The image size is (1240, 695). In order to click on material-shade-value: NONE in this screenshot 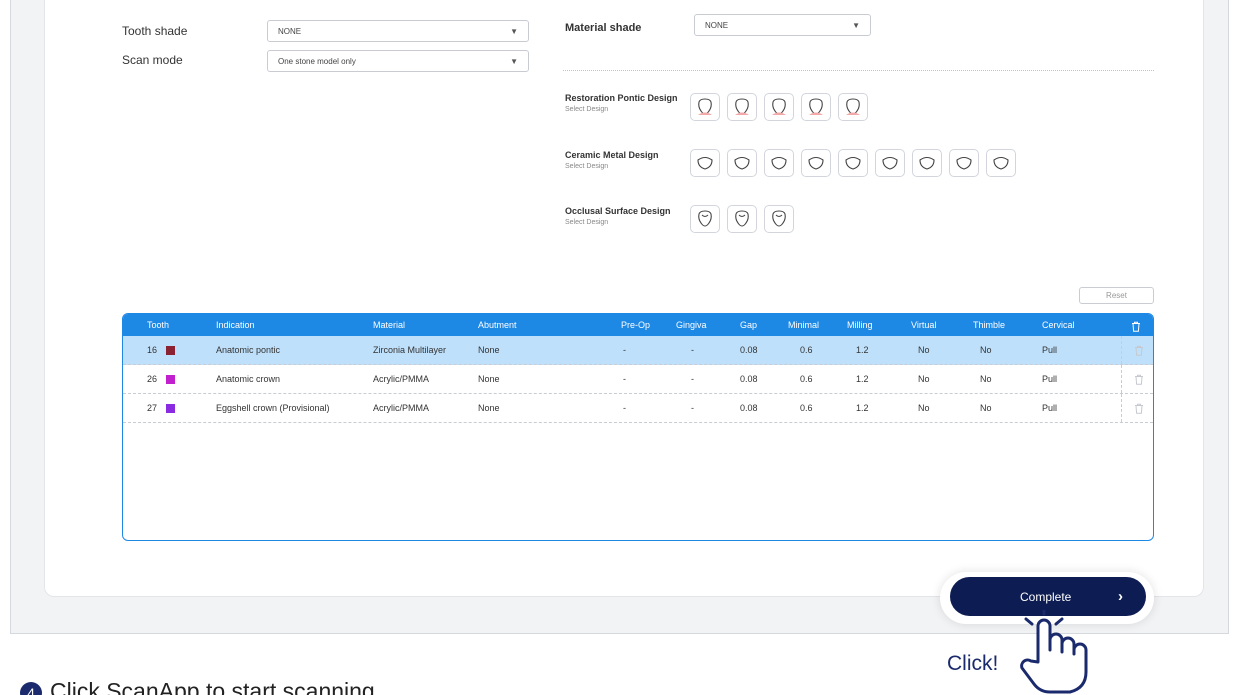, I will do `click(716, 25)`.